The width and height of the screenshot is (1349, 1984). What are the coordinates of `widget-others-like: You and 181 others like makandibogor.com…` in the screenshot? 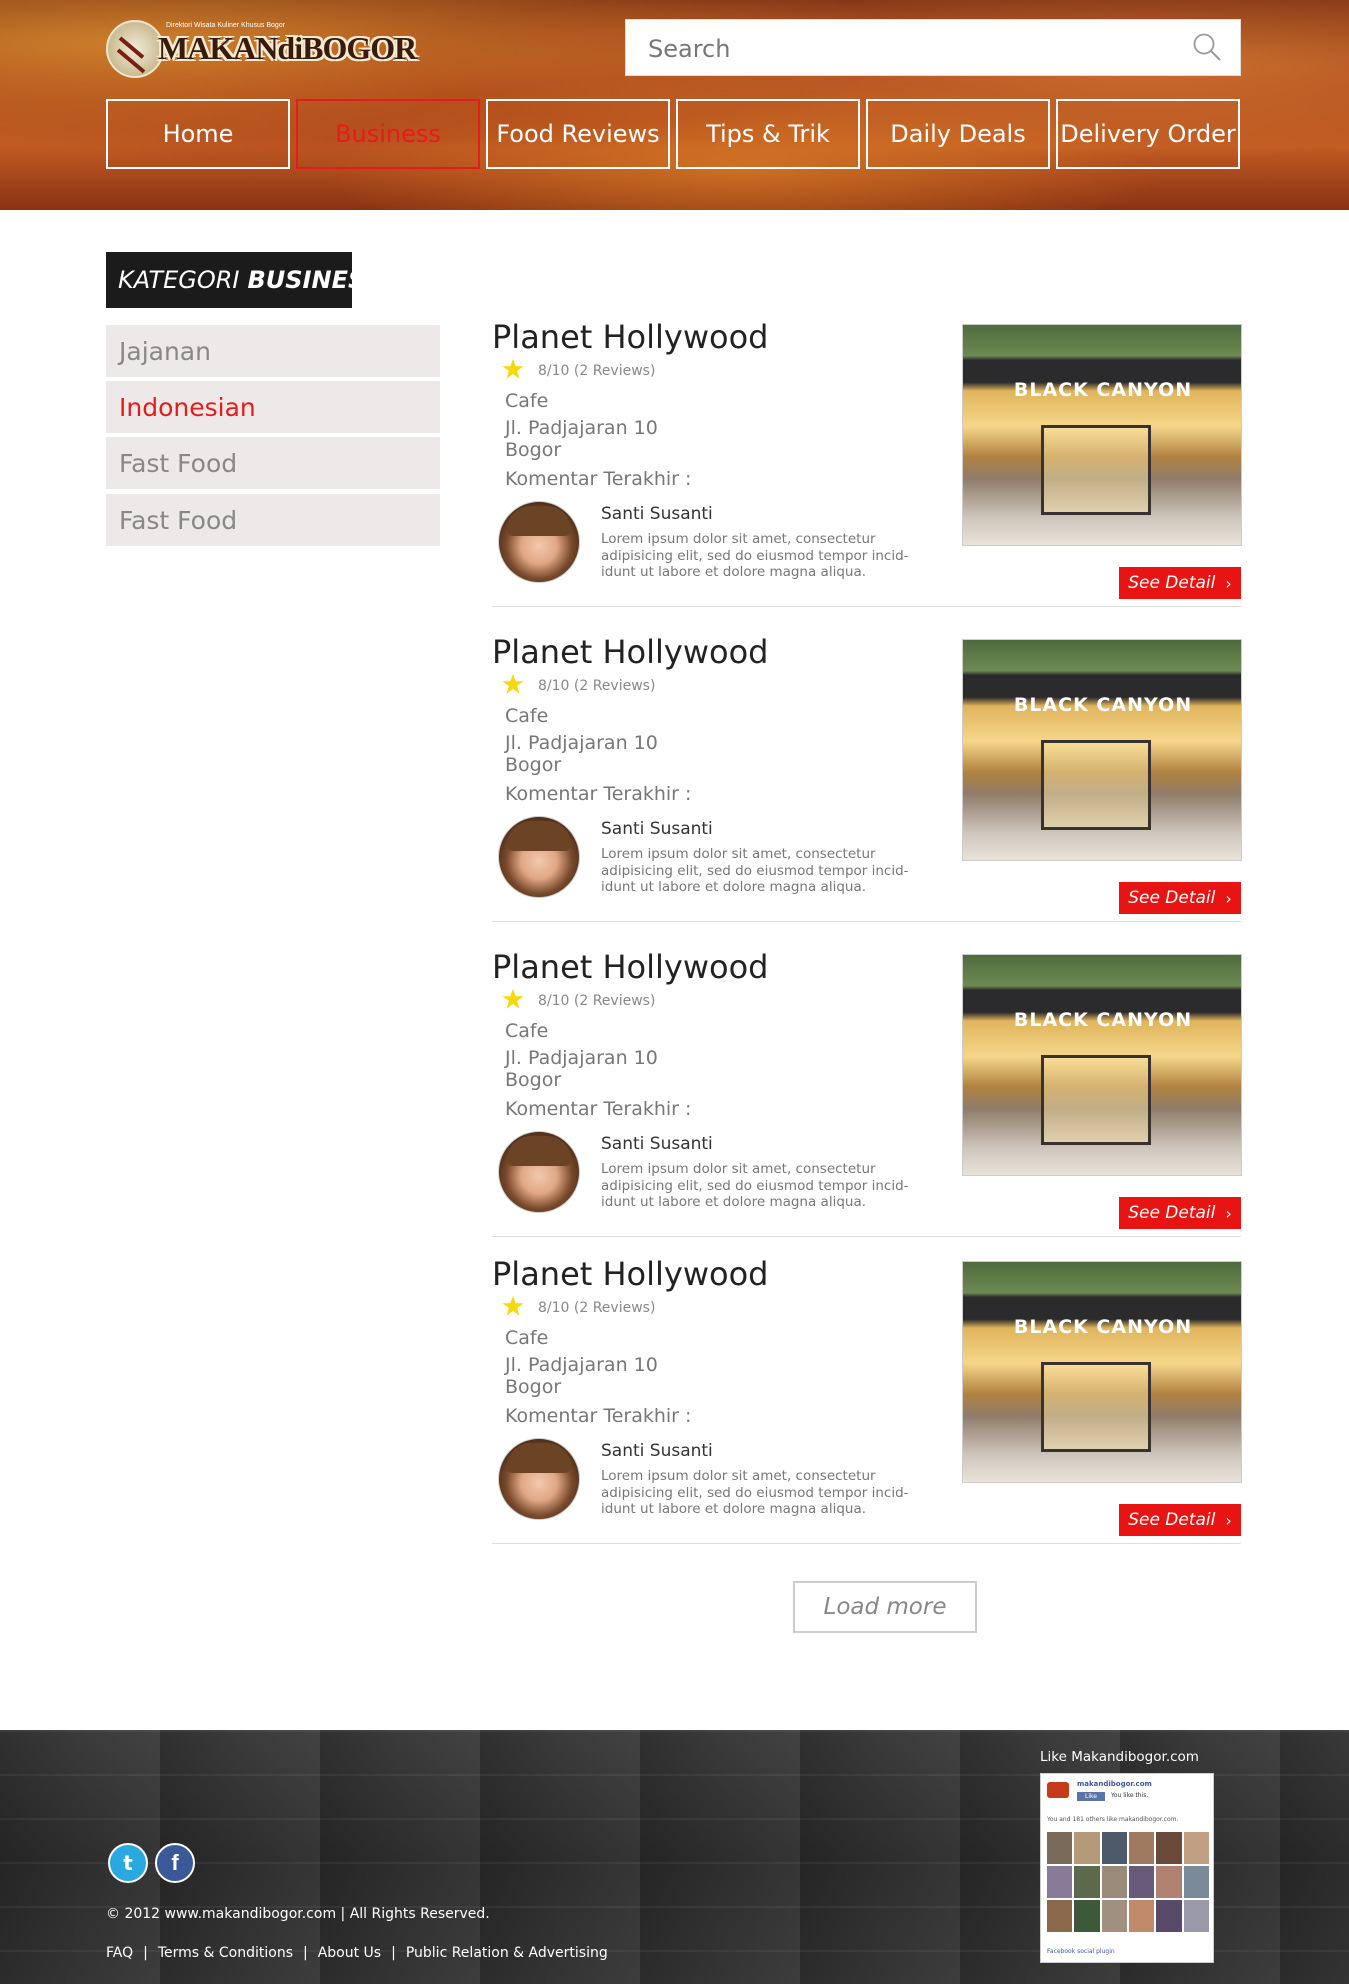 It's located at (1113, 1819).